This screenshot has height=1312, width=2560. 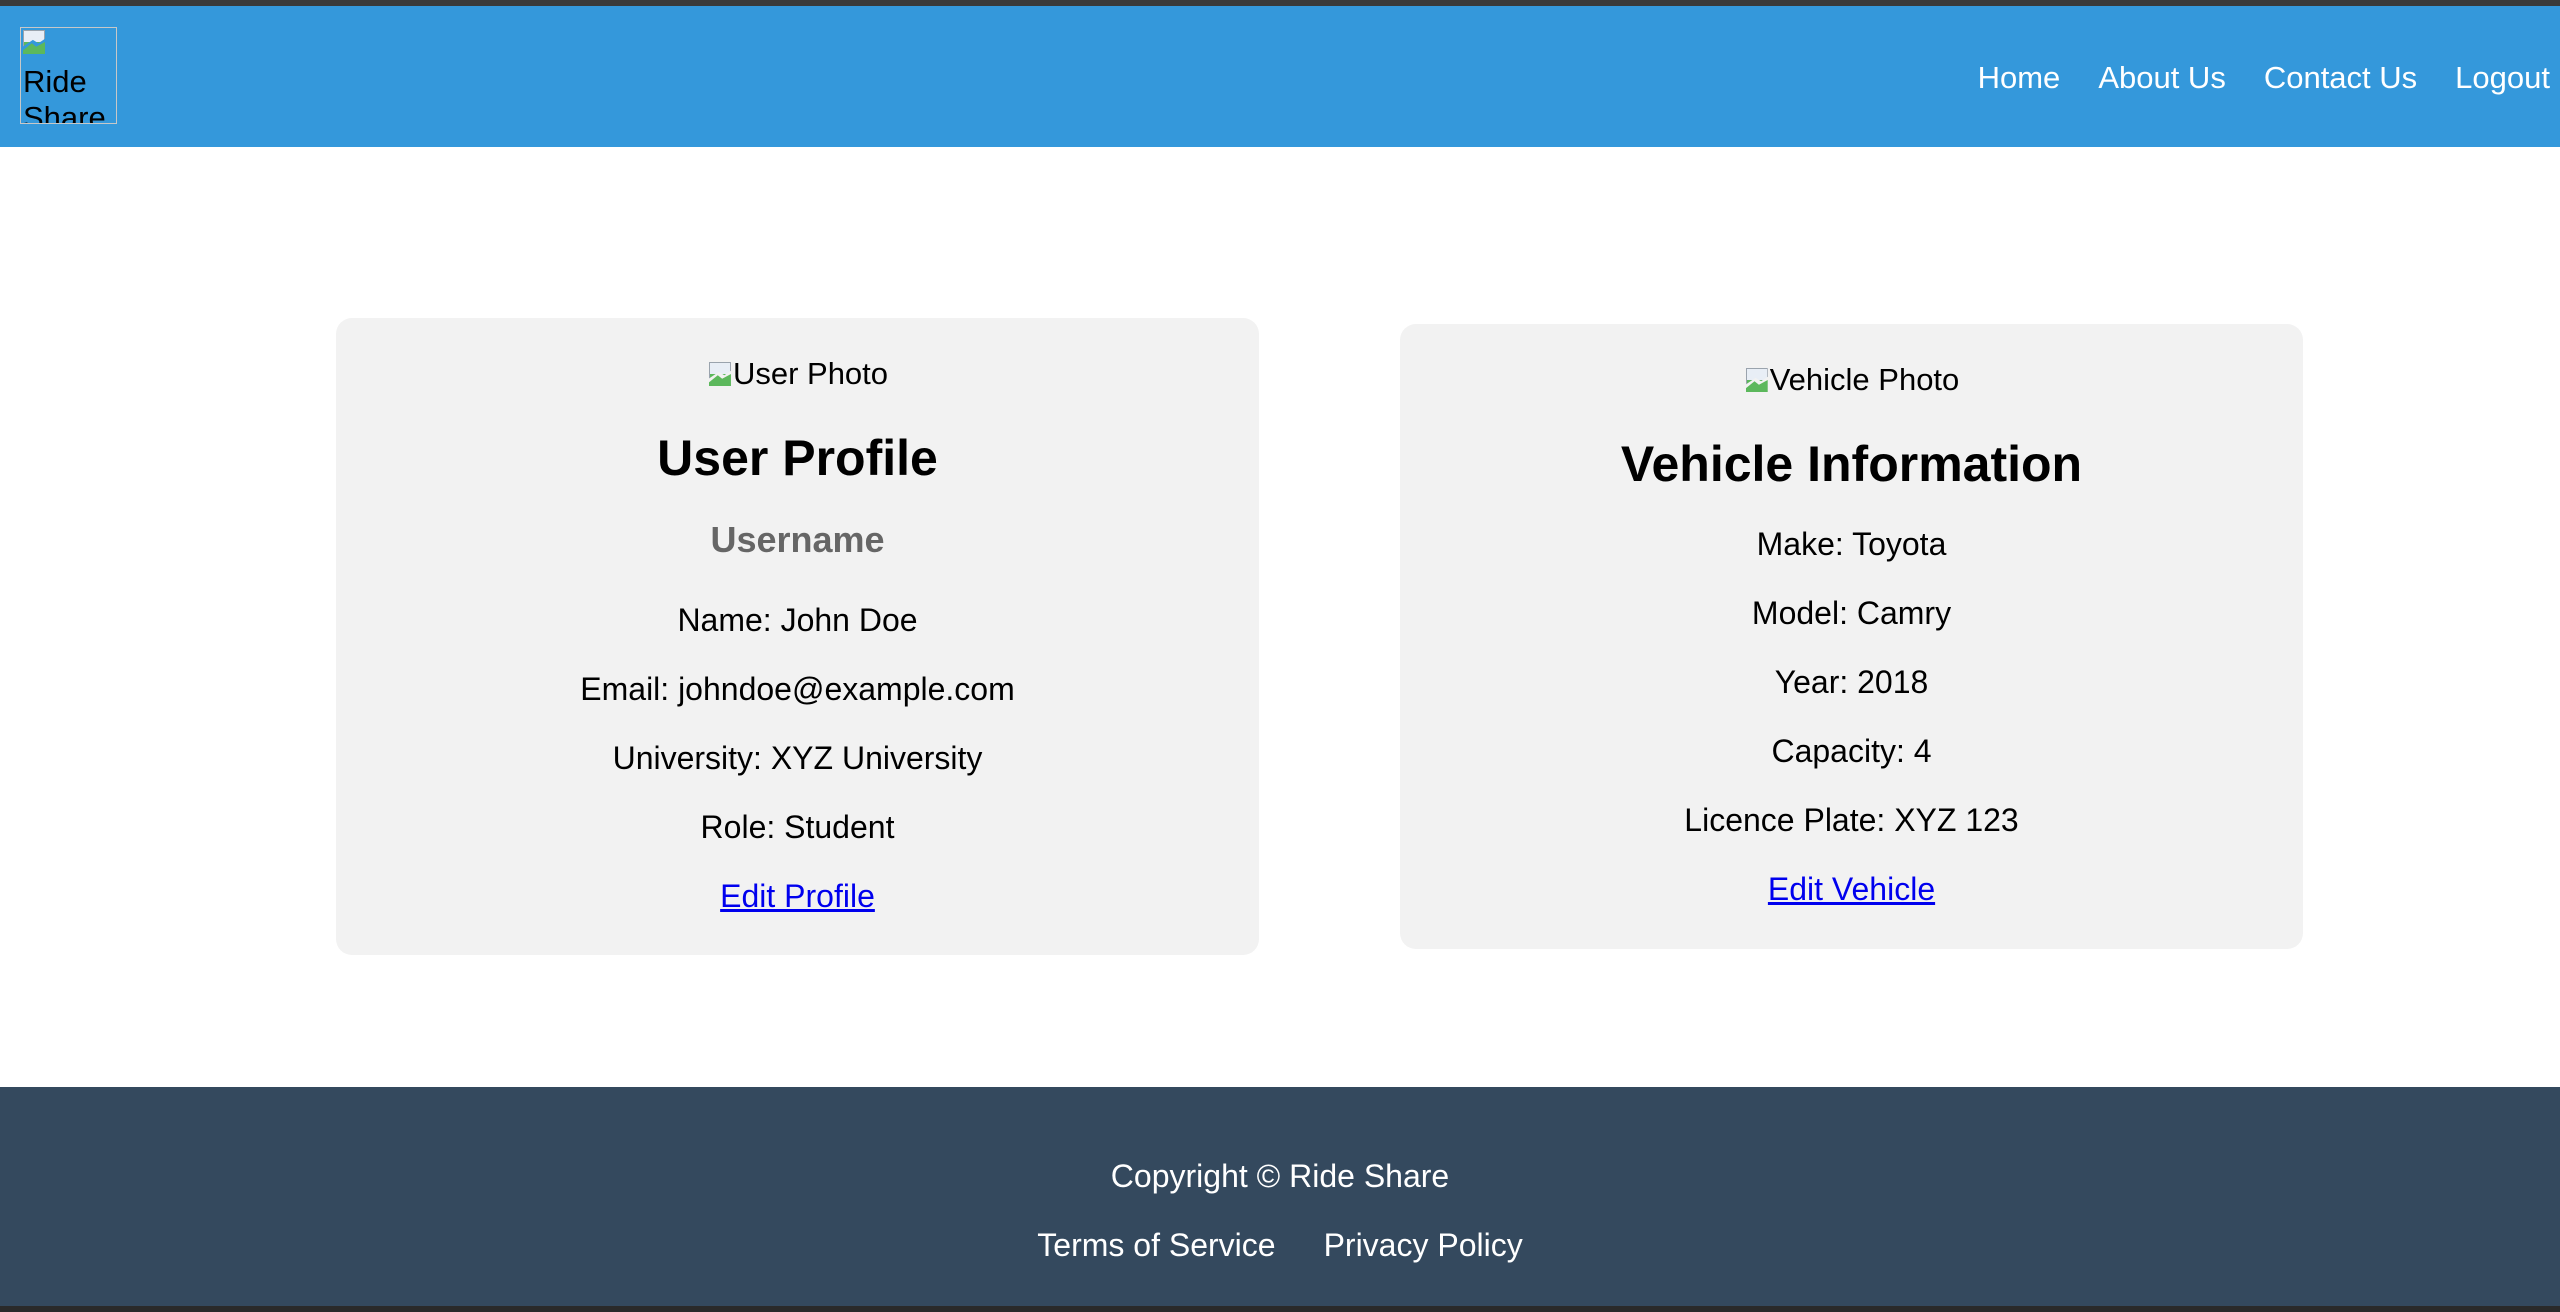 What do you see at coordinates (1280, 1176) in the screenshot?
I see `copyright-text: Copyright © Ride Share` at bounding box center [1280, 1176].